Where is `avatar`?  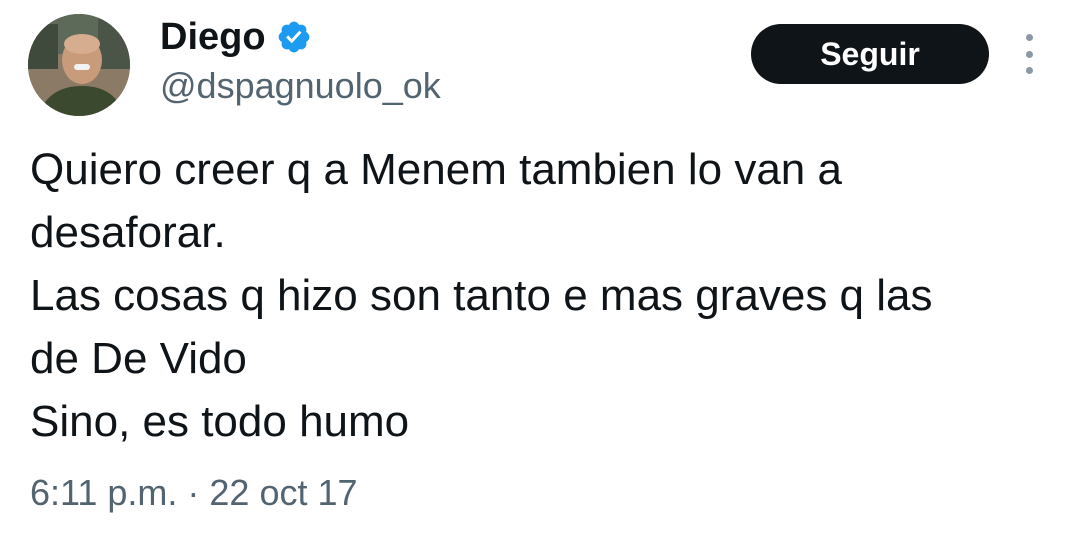
avatar is located at coordinates (79, 65).